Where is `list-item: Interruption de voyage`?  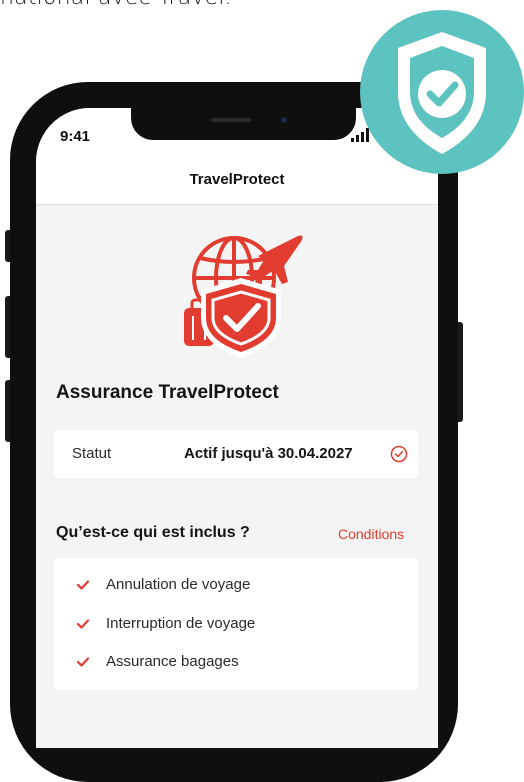
list-item: Interruption de voyage is located at coordinates (236, 625).